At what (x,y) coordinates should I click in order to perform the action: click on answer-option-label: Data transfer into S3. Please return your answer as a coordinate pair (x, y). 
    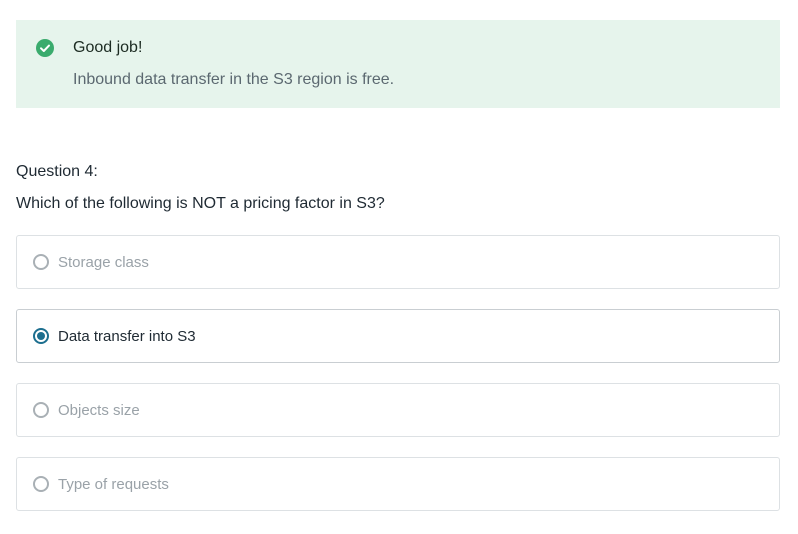
    Looking at the image, I should click on (127, 336).